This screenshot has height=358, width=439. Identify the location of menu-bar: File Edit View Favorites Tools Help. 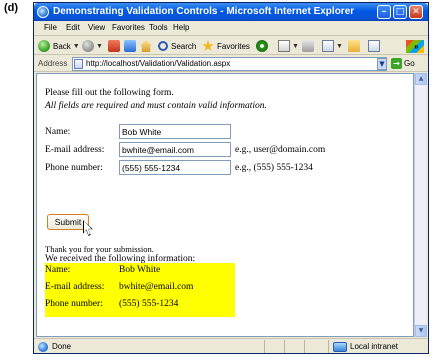
(231, 37).